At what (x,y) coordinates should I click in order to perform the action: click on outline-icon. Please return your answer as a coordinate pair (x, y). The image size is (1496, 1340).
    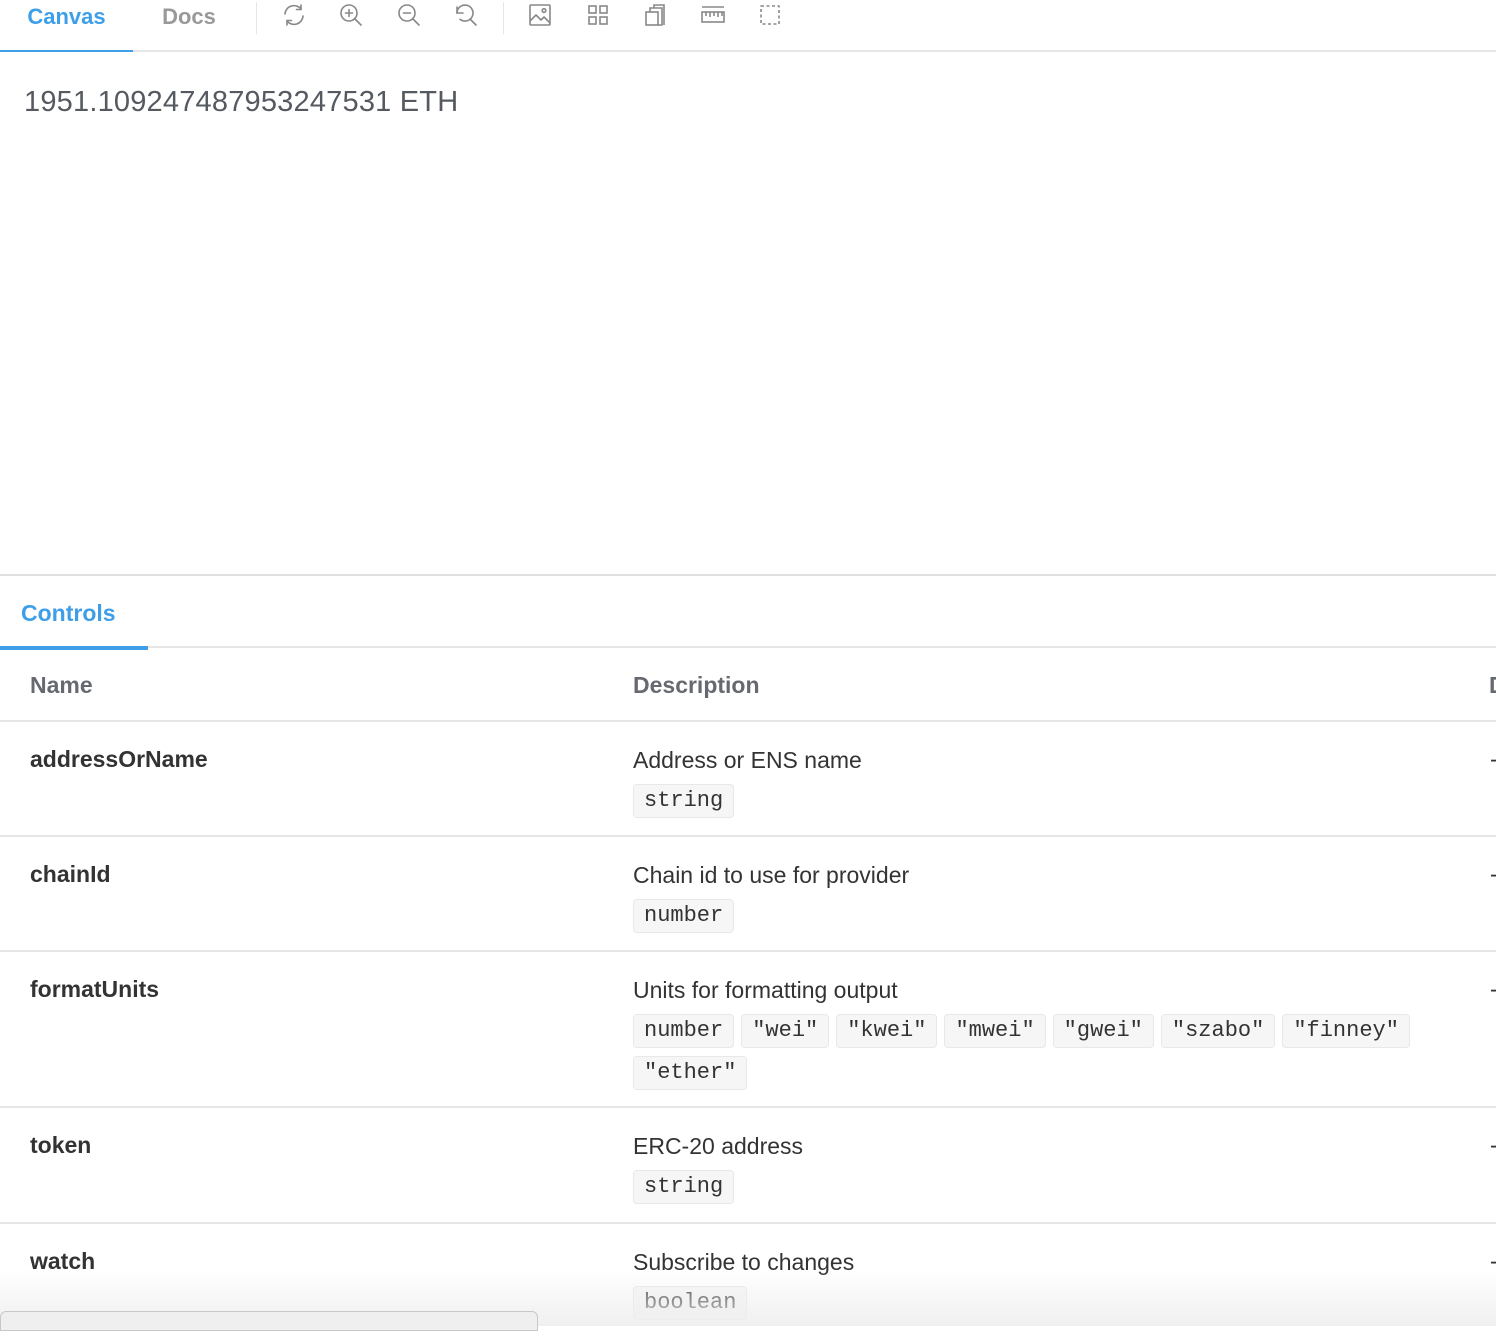
    Looking at the image, I should click on (770, 17).